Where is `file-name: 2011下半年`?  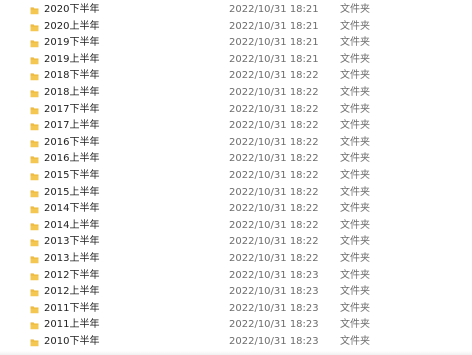
file-name: 2011下半年 is located at coordinates (72, 308).